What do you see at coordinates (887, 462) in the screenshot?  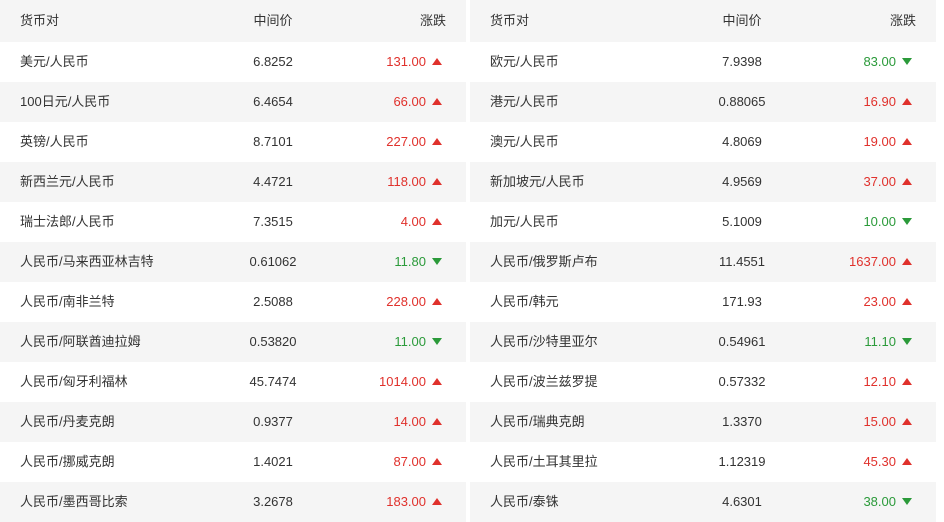 I see `change-cell: 45.30` at bounding box center [887, 462].